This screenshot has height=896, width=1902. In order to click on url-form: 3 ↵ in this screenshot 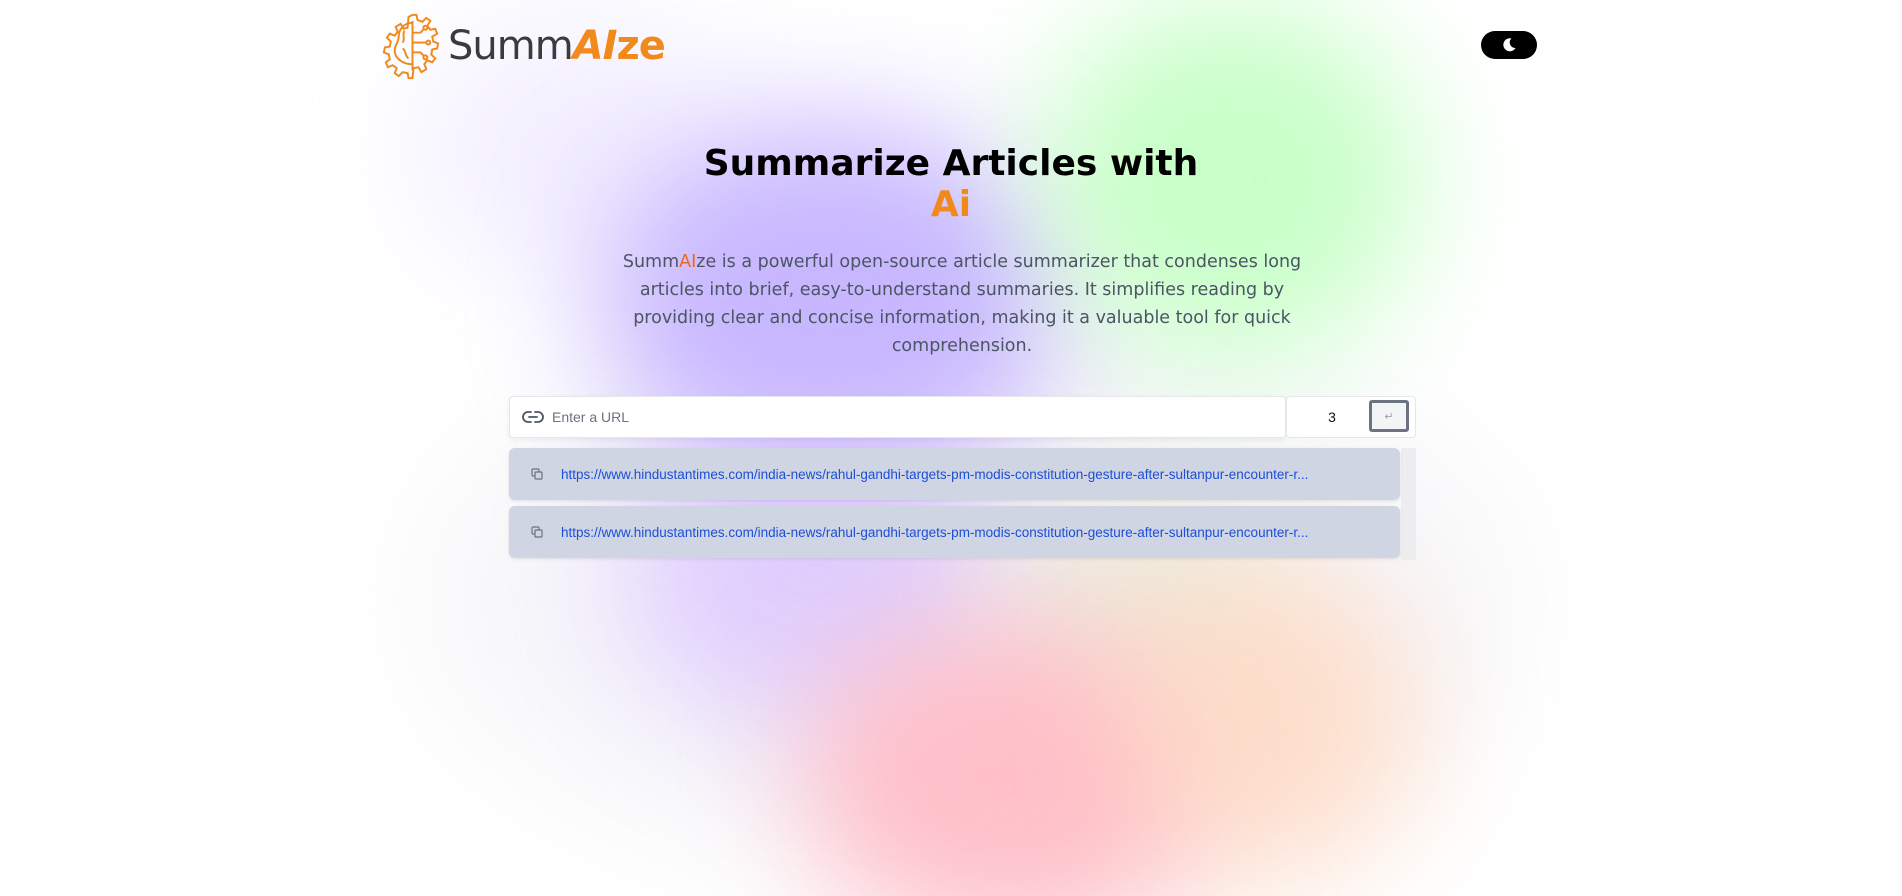, I will do `click(962, 417)`.